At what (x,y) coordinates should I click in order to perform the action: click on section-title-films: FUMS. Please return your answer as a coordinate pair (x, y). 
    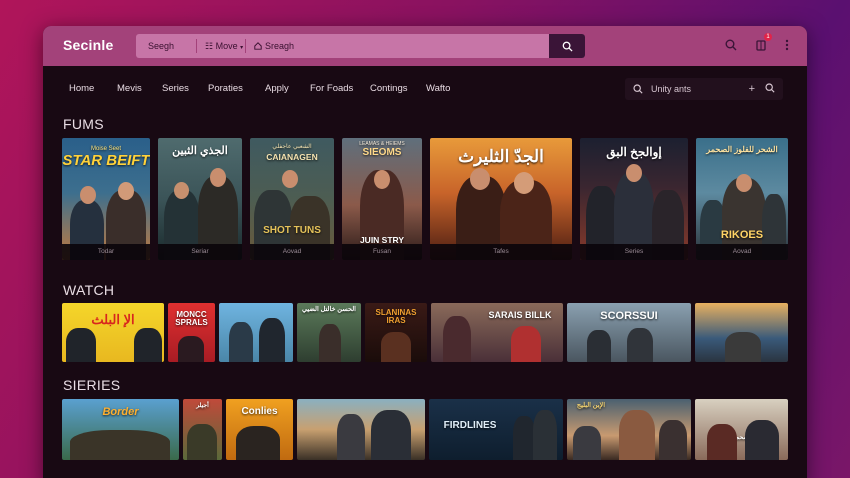
    Looking at the image, I should click on (83, 124).